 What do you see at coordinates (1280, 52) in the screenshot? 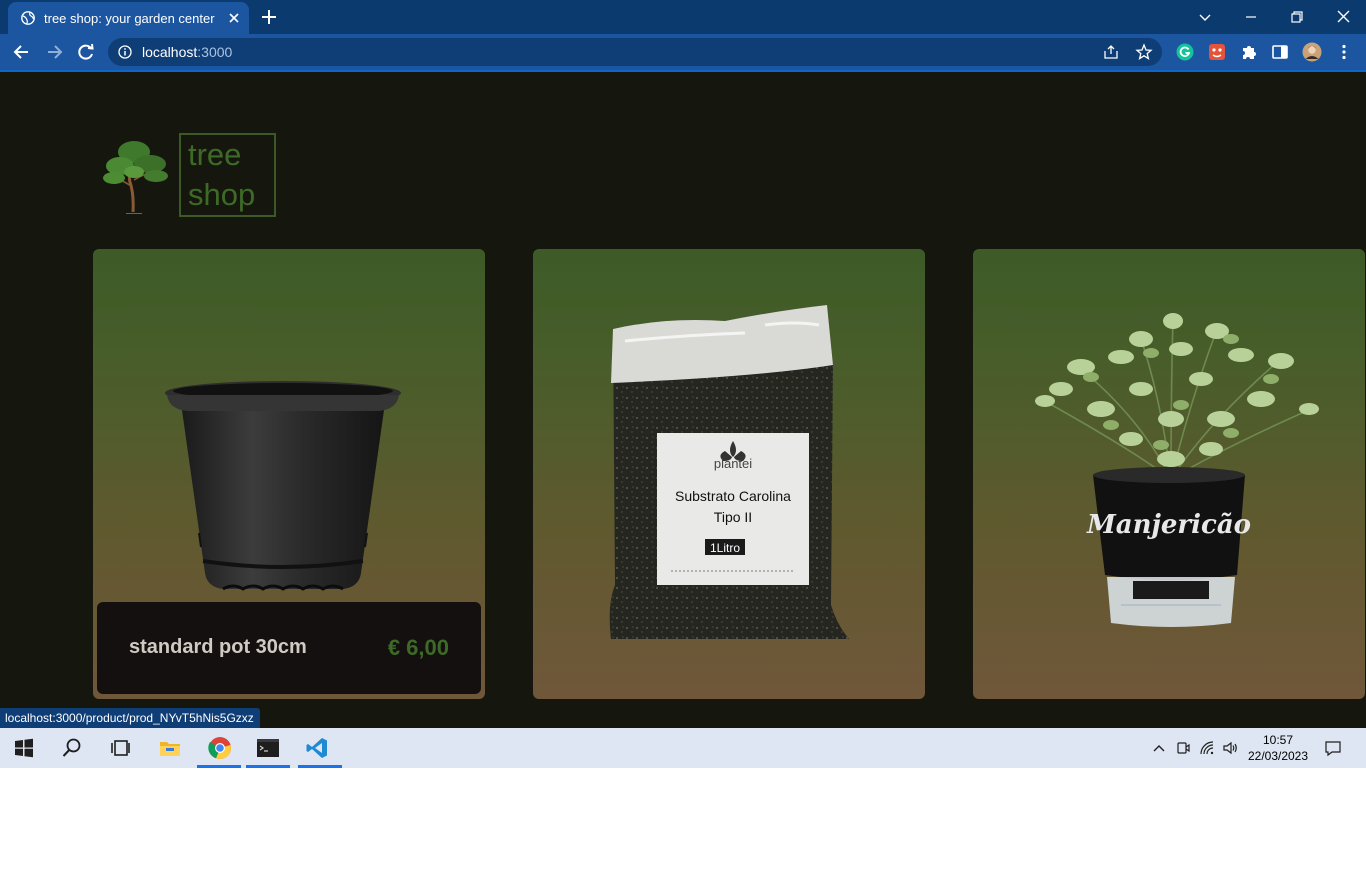
I see `side-panel-icon` at bounding box center [1280, 52].